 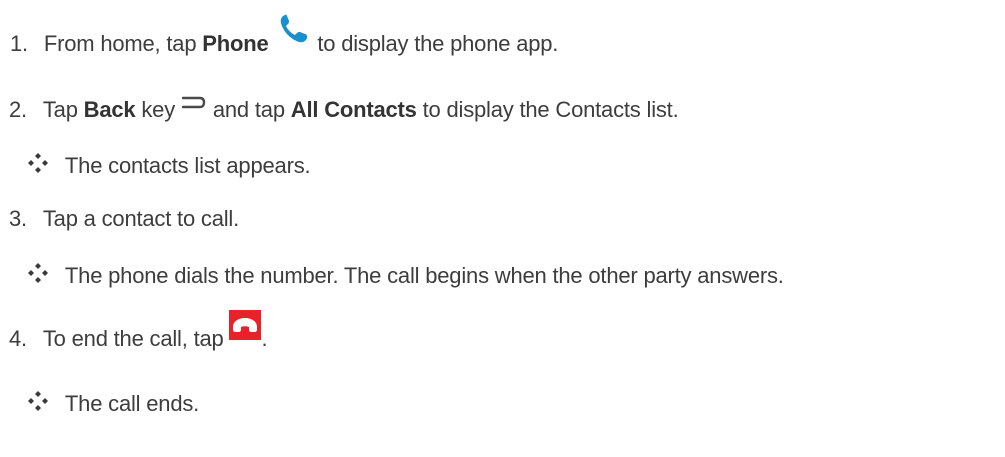 I want to click on step-text-before: Tap, so click(x=63, y=109).